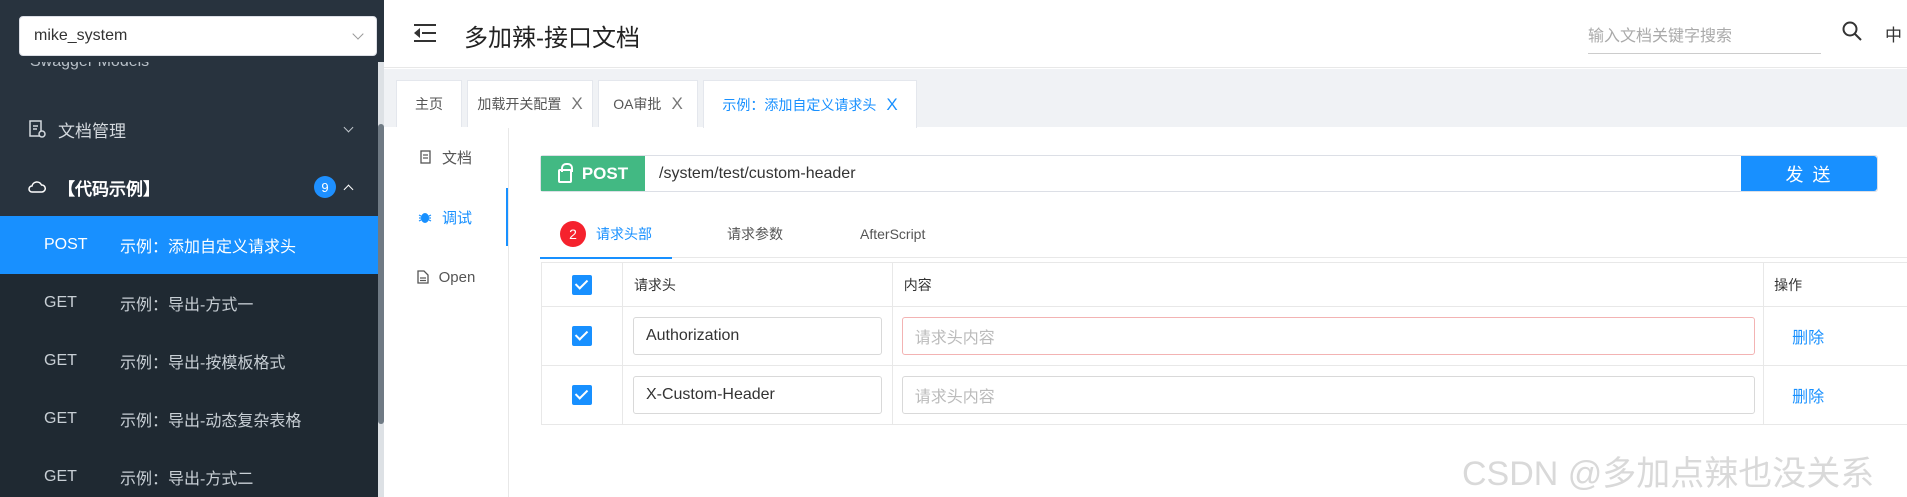 The image size is (1907, 497). What do you see at coordinates (37, 129) in the screenshot?
I see `document-settings-icon` at bounding box center [37, 129].